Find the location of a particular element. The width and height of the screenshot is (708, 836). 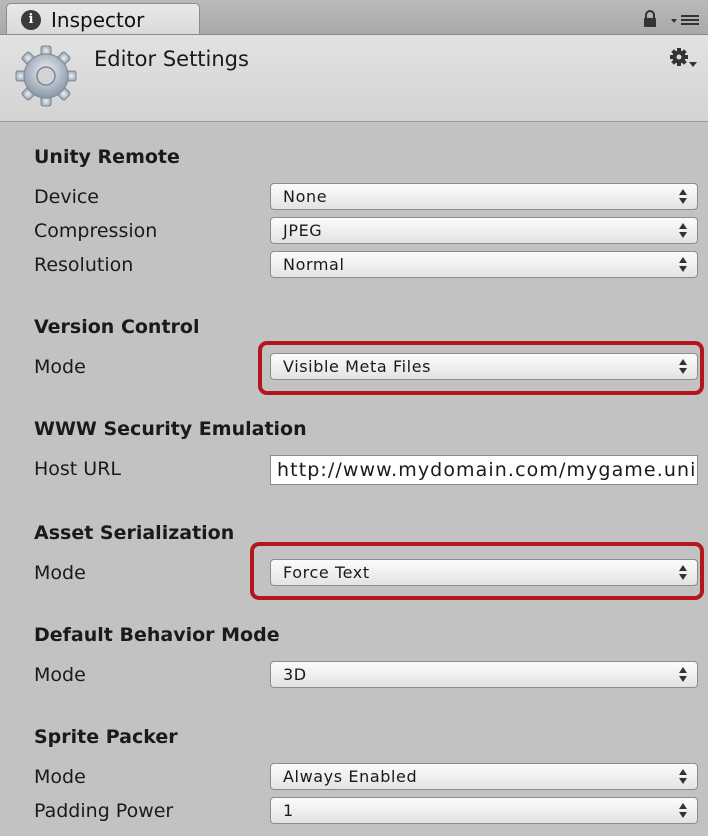

resolution-value: Normal is located at coordinates (314, 264).